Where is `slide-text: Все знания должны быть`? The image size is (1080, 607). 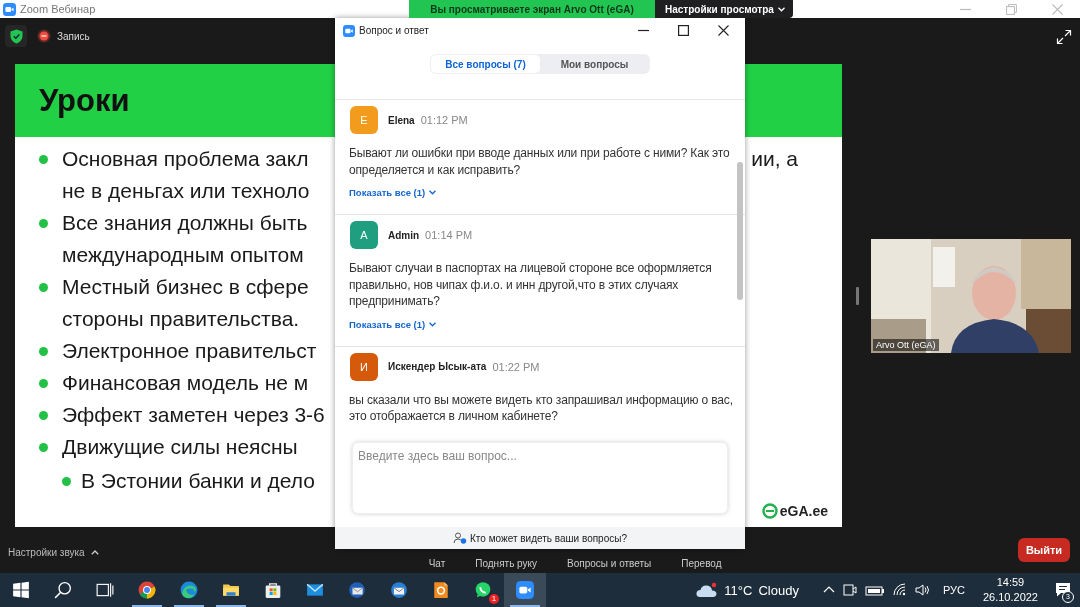
slide-text: Все знания должны быть is located at coordinates (185, 223).